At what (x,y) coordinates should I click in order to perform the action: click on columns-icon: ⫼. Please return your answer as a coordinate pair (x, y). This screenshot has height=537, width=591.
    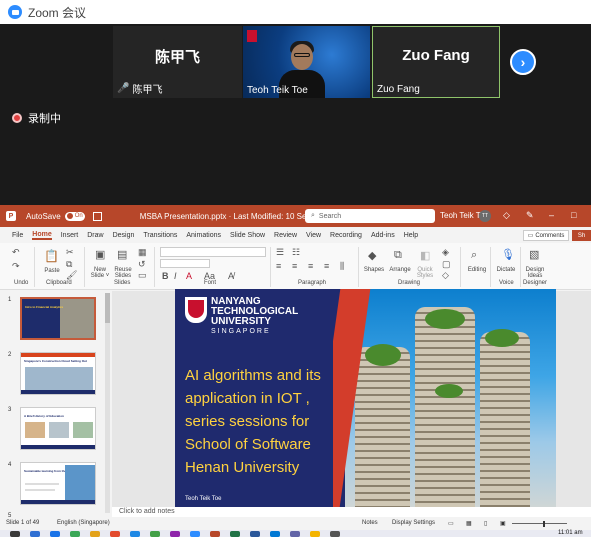
    Looking at the image, I should click on (342, 266).